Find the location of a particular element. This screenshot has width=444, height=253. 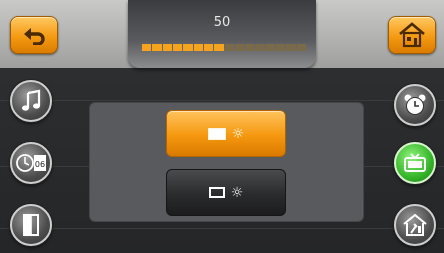

tv-button is located at coordinates (415, 163).